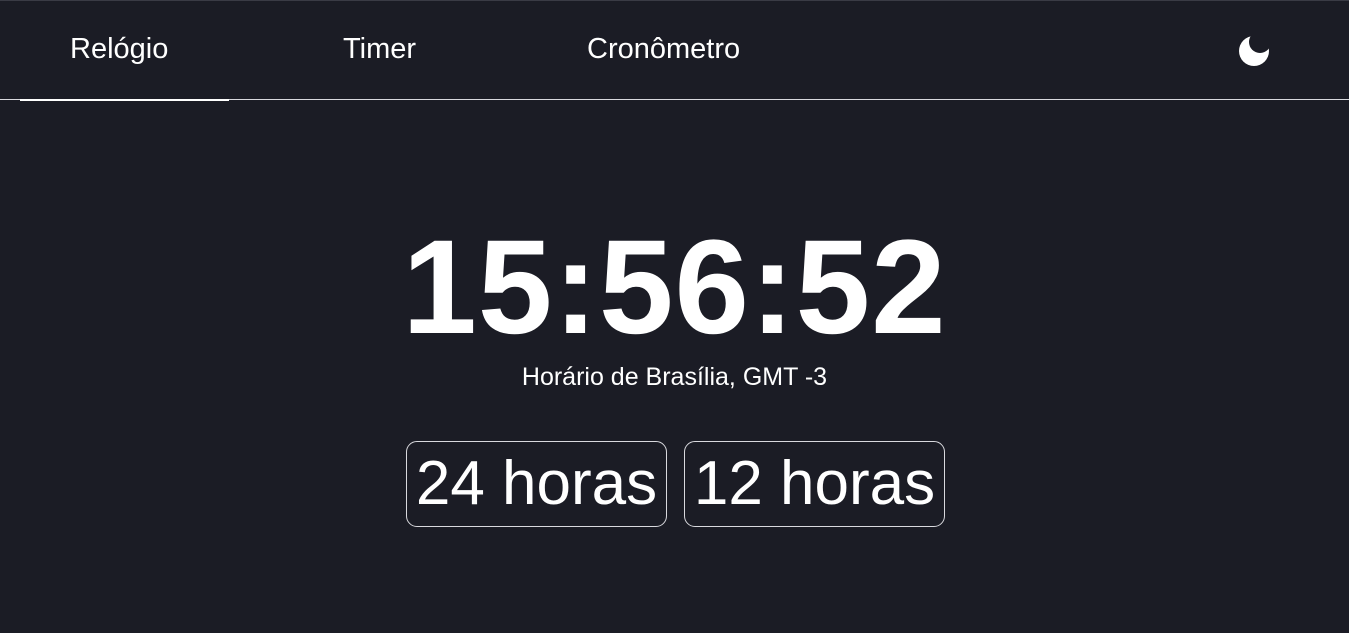 The width and height of the screenshot is (1349, 633). What do you see at coordinates (380, 49) in the screenshot?
I see `tab-timer-label: Timer` at bounding box center [380, 49].